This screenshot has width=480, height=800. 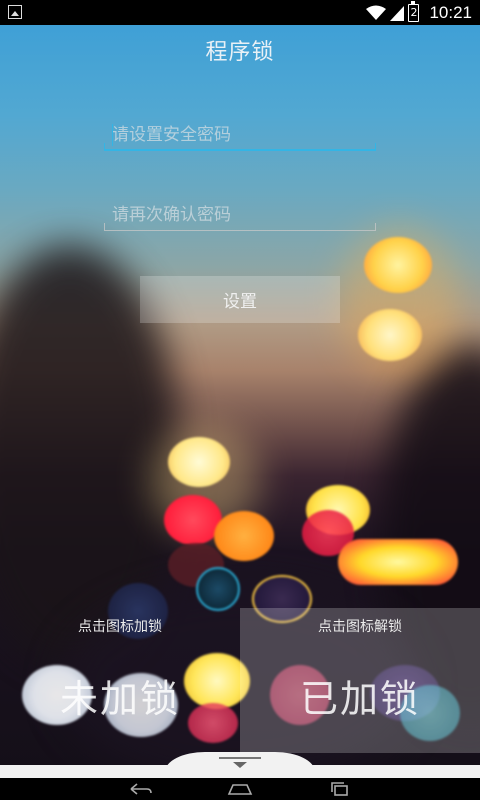 What do you see at coordinates (397, 13) in the screenshot?
I see `signal-icon` at bounding box center [397, 13].